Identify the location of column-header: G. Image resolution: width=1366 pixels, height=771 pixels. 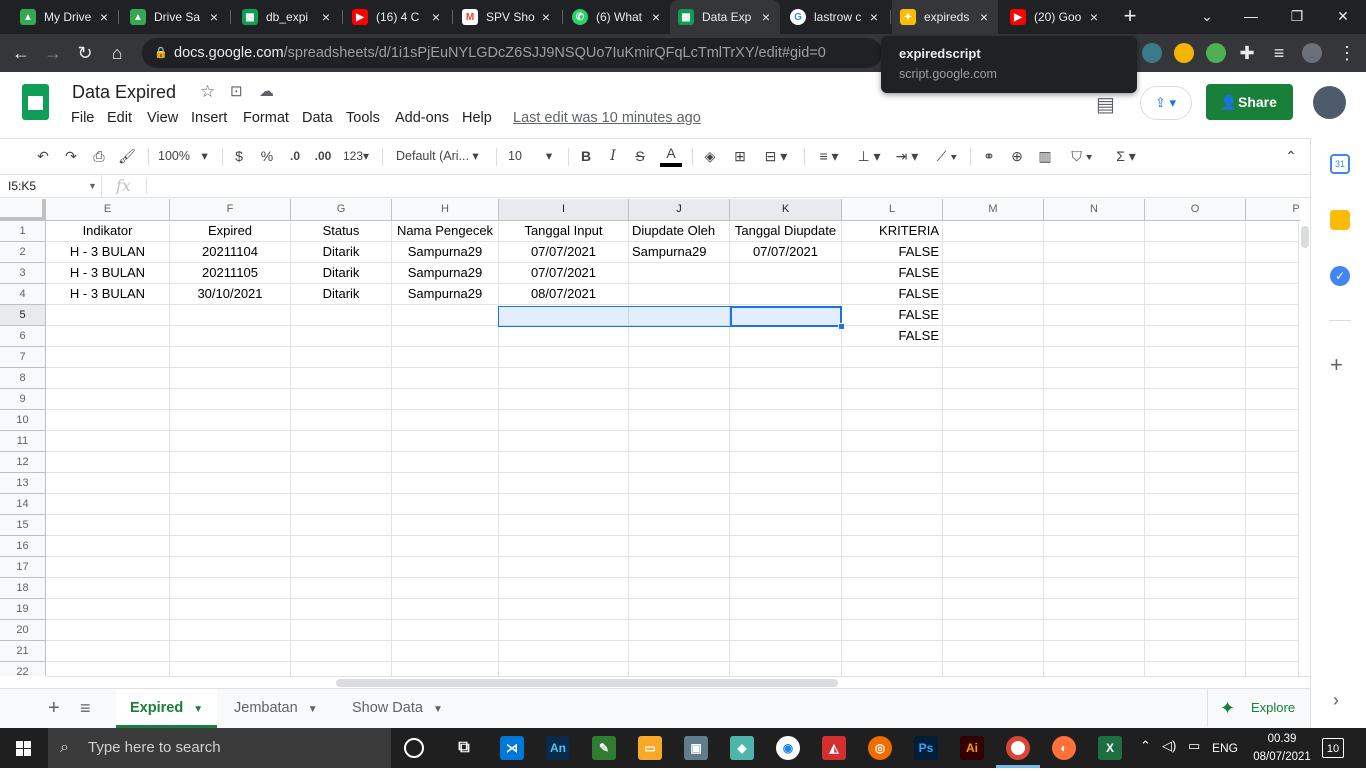
(341, 210).